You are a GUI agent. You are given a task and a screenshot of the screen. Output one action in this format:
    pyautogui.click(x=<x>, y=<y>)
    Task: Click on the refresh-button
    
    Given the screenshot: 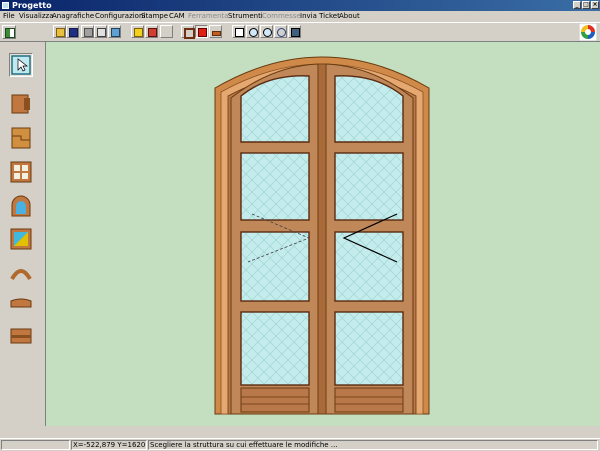 What is the action you would take?
    pyautogui.click(x=280, y=31)
    